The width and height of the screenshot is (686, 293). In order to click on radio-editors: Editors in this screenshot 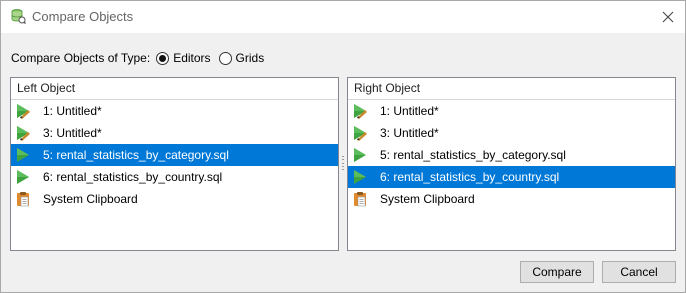, I will do `click(183, 58)`.